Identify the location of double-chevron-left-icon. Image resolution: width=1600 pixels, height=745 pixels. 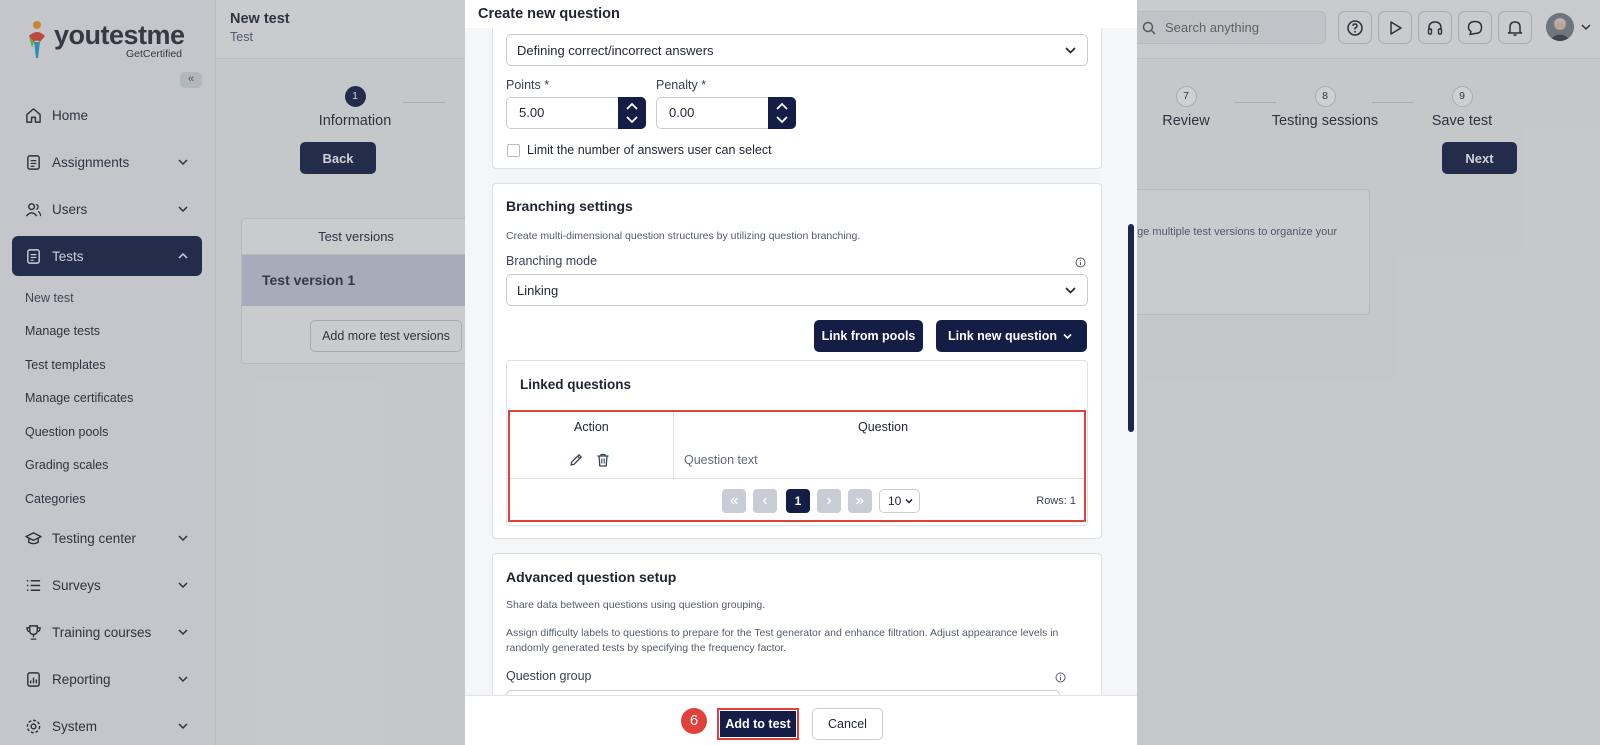
(734, 501).